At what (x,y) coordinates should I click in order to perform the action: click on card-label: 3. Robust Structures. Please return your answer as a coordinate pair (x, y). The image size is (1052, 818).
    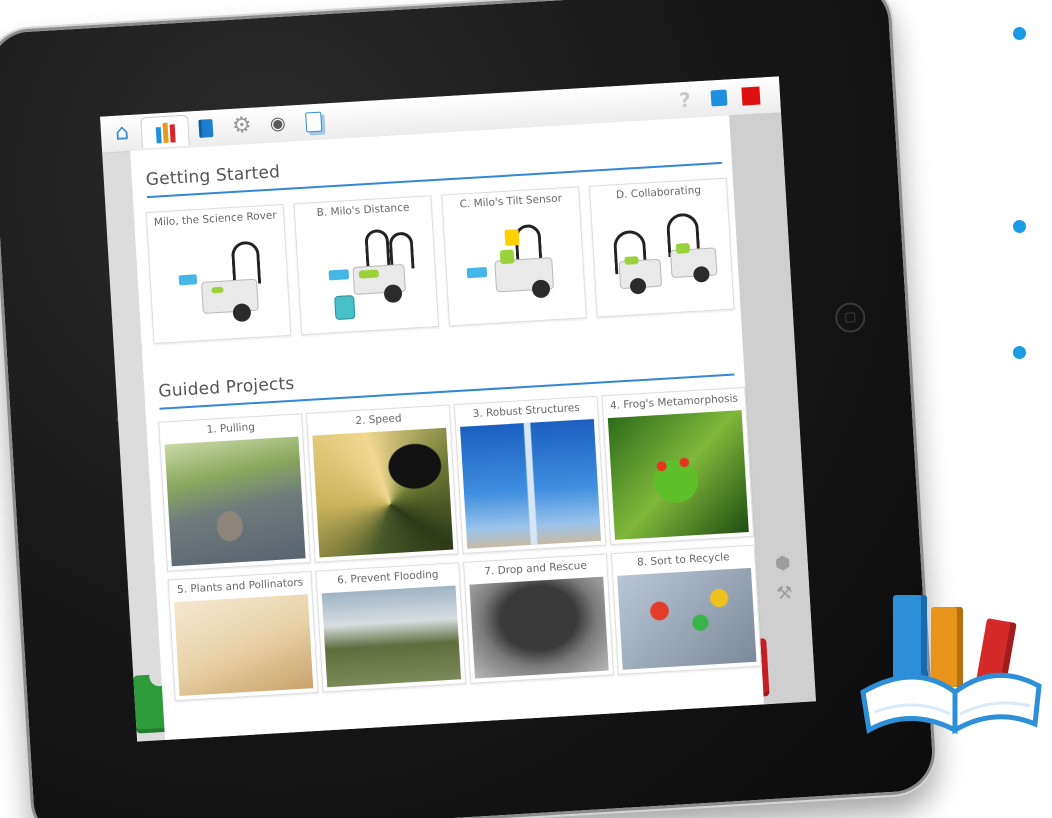
    Looking at the image, I should click on (526, 411).